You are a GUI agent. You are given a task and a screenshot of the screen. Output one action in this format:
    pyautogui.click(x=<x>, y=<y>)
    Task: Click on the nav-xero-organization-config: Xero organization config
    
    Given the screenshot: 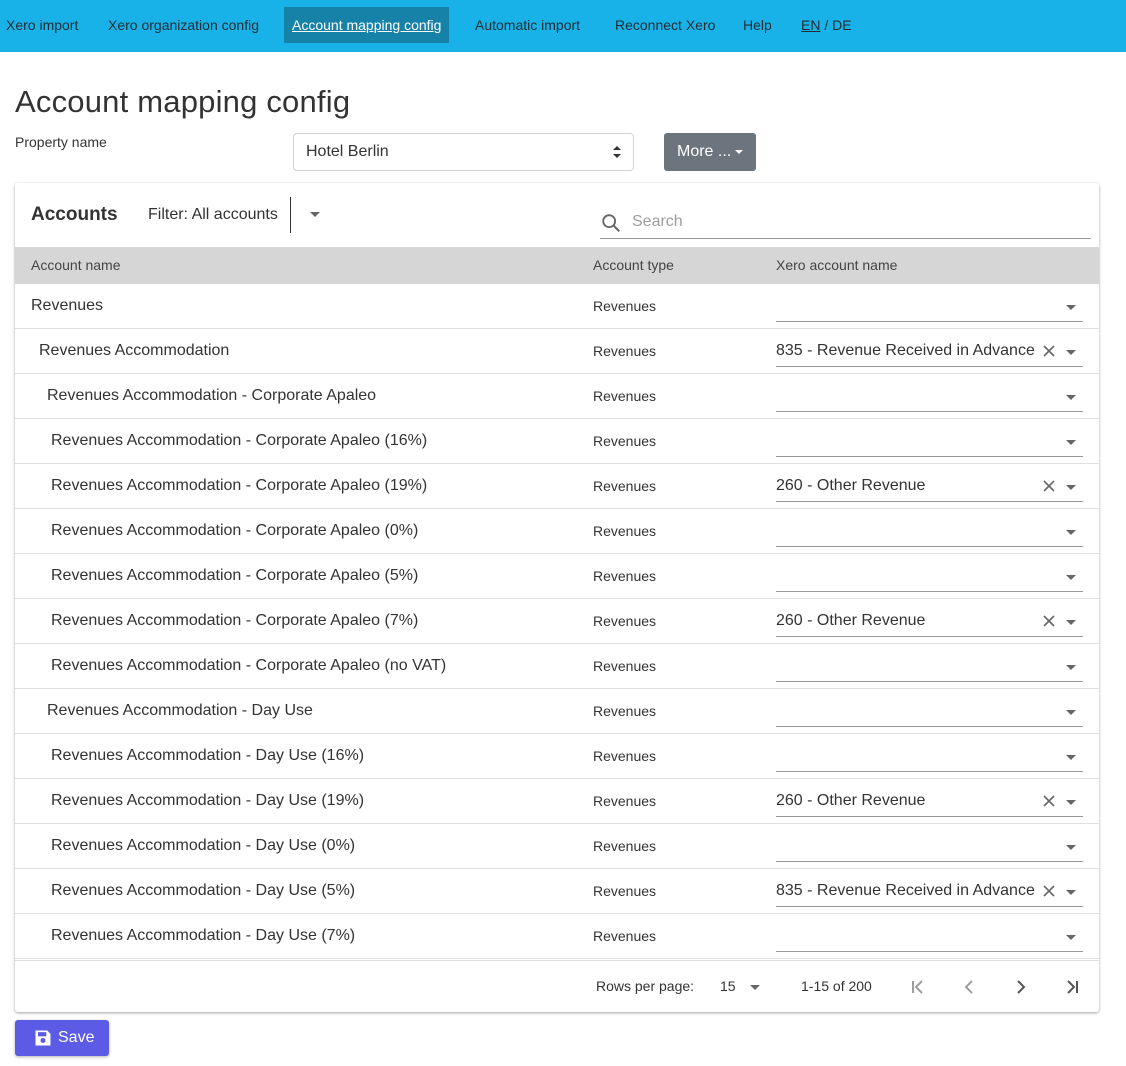 What is the action you would take?
    pyautogui.click(x=183, y=25)
    